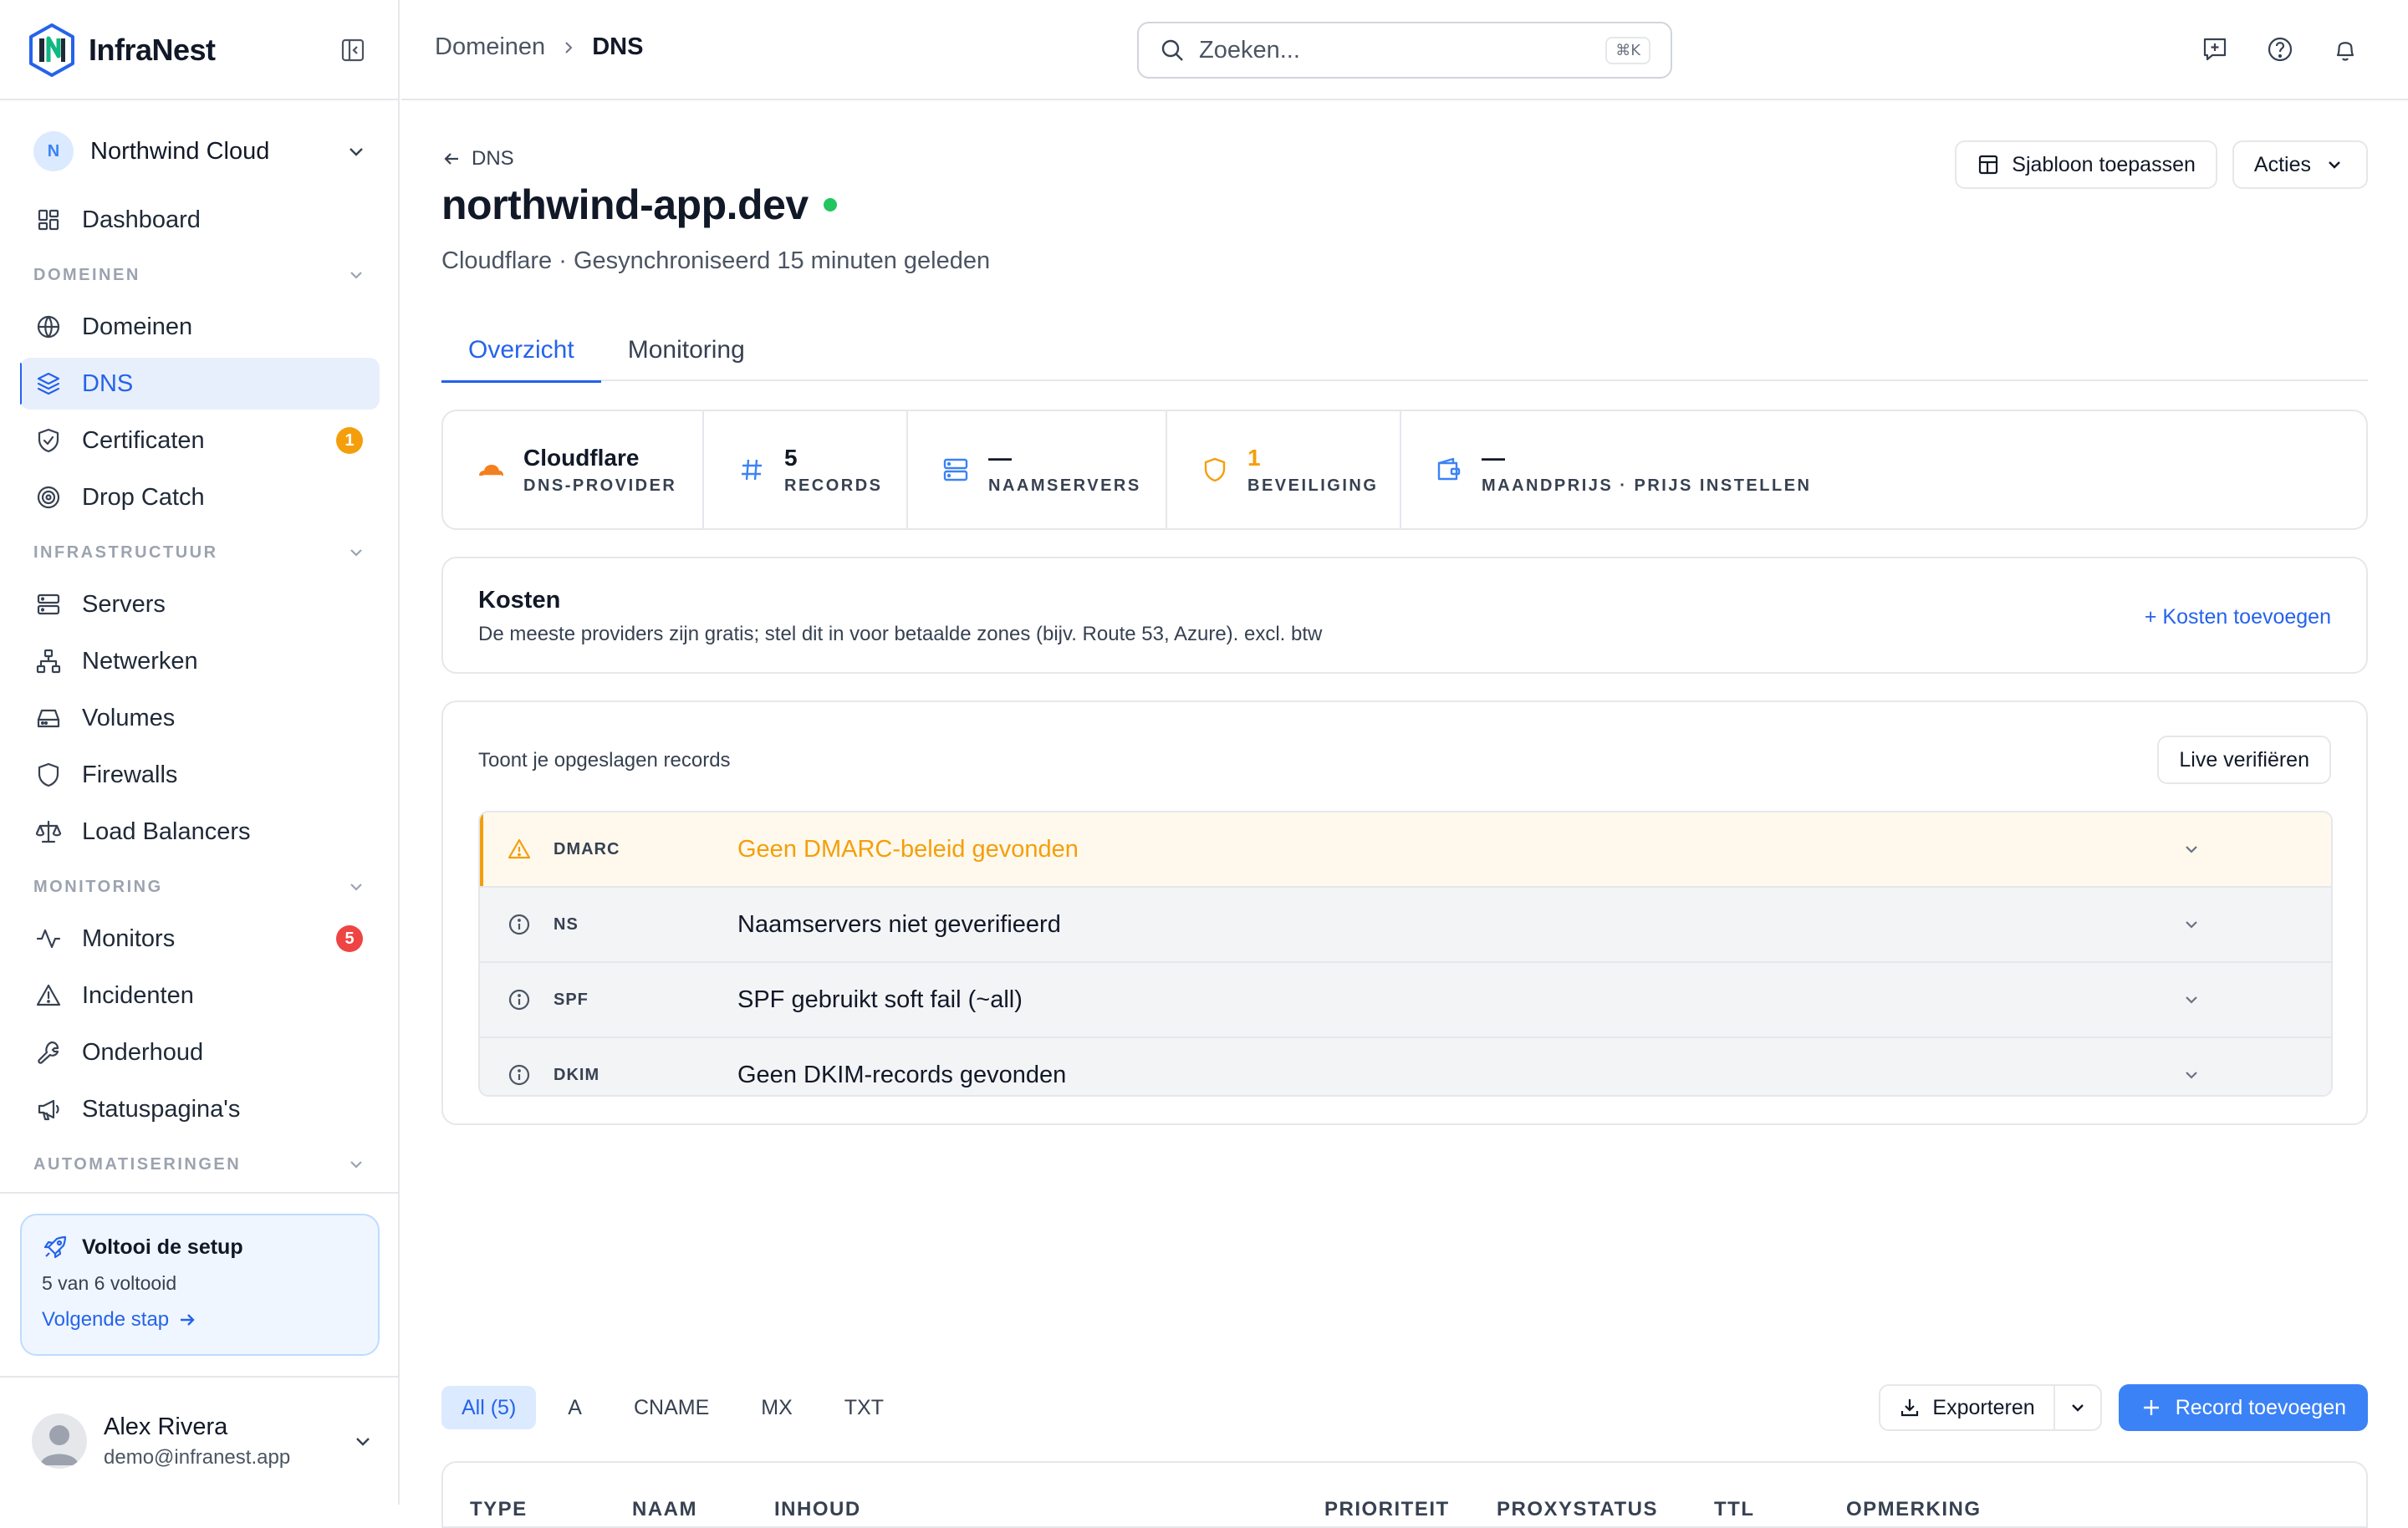 The height and width of the screenshot is (1528, 2408). I want to click on sidebar-collapse-icon, so click(353, 51).